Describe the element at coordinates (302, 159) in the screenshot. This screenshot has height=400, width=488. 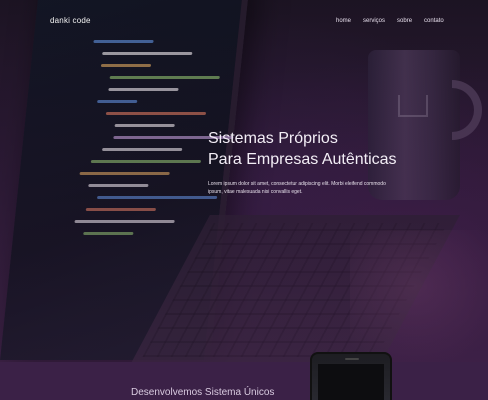
I see `hero-title-line2: Para Empresas Autênticas` at that location.